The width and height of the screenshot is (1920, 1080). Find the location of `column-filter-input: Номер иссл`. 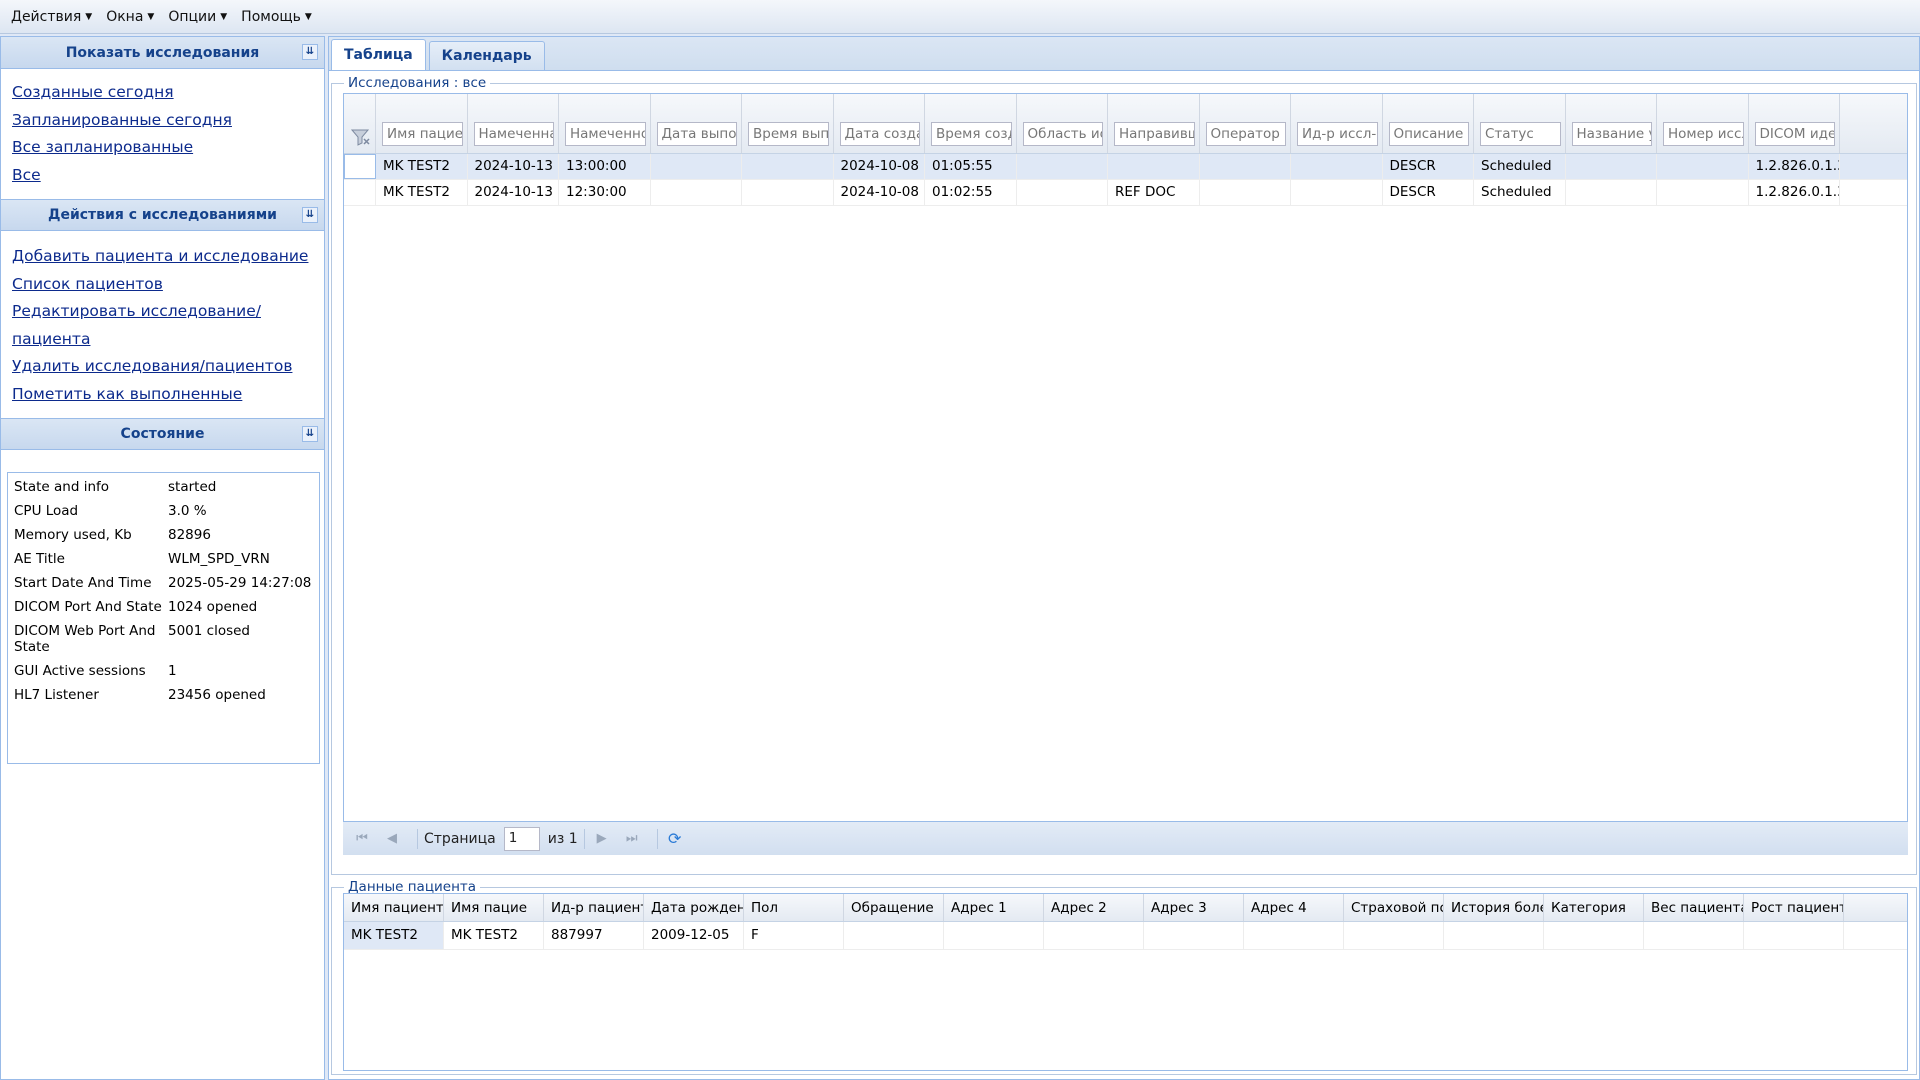

column-filter-input: Номер иссл is located at coordinates (1703, 134).